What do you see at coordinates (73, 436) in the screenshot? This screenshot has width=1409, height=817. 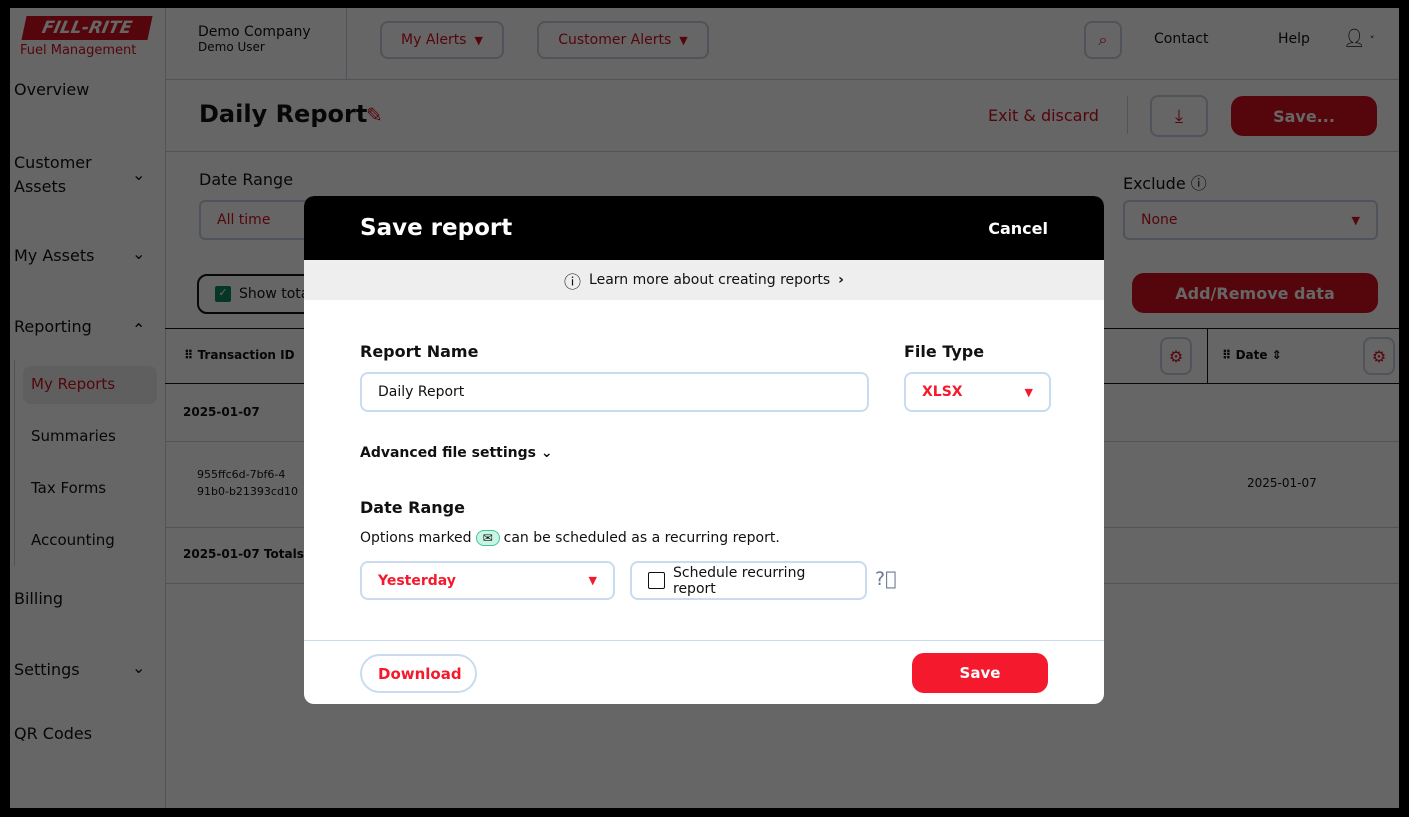 I see `sidebar-item-summaries: Summaries` at bounding box center [73, 436].